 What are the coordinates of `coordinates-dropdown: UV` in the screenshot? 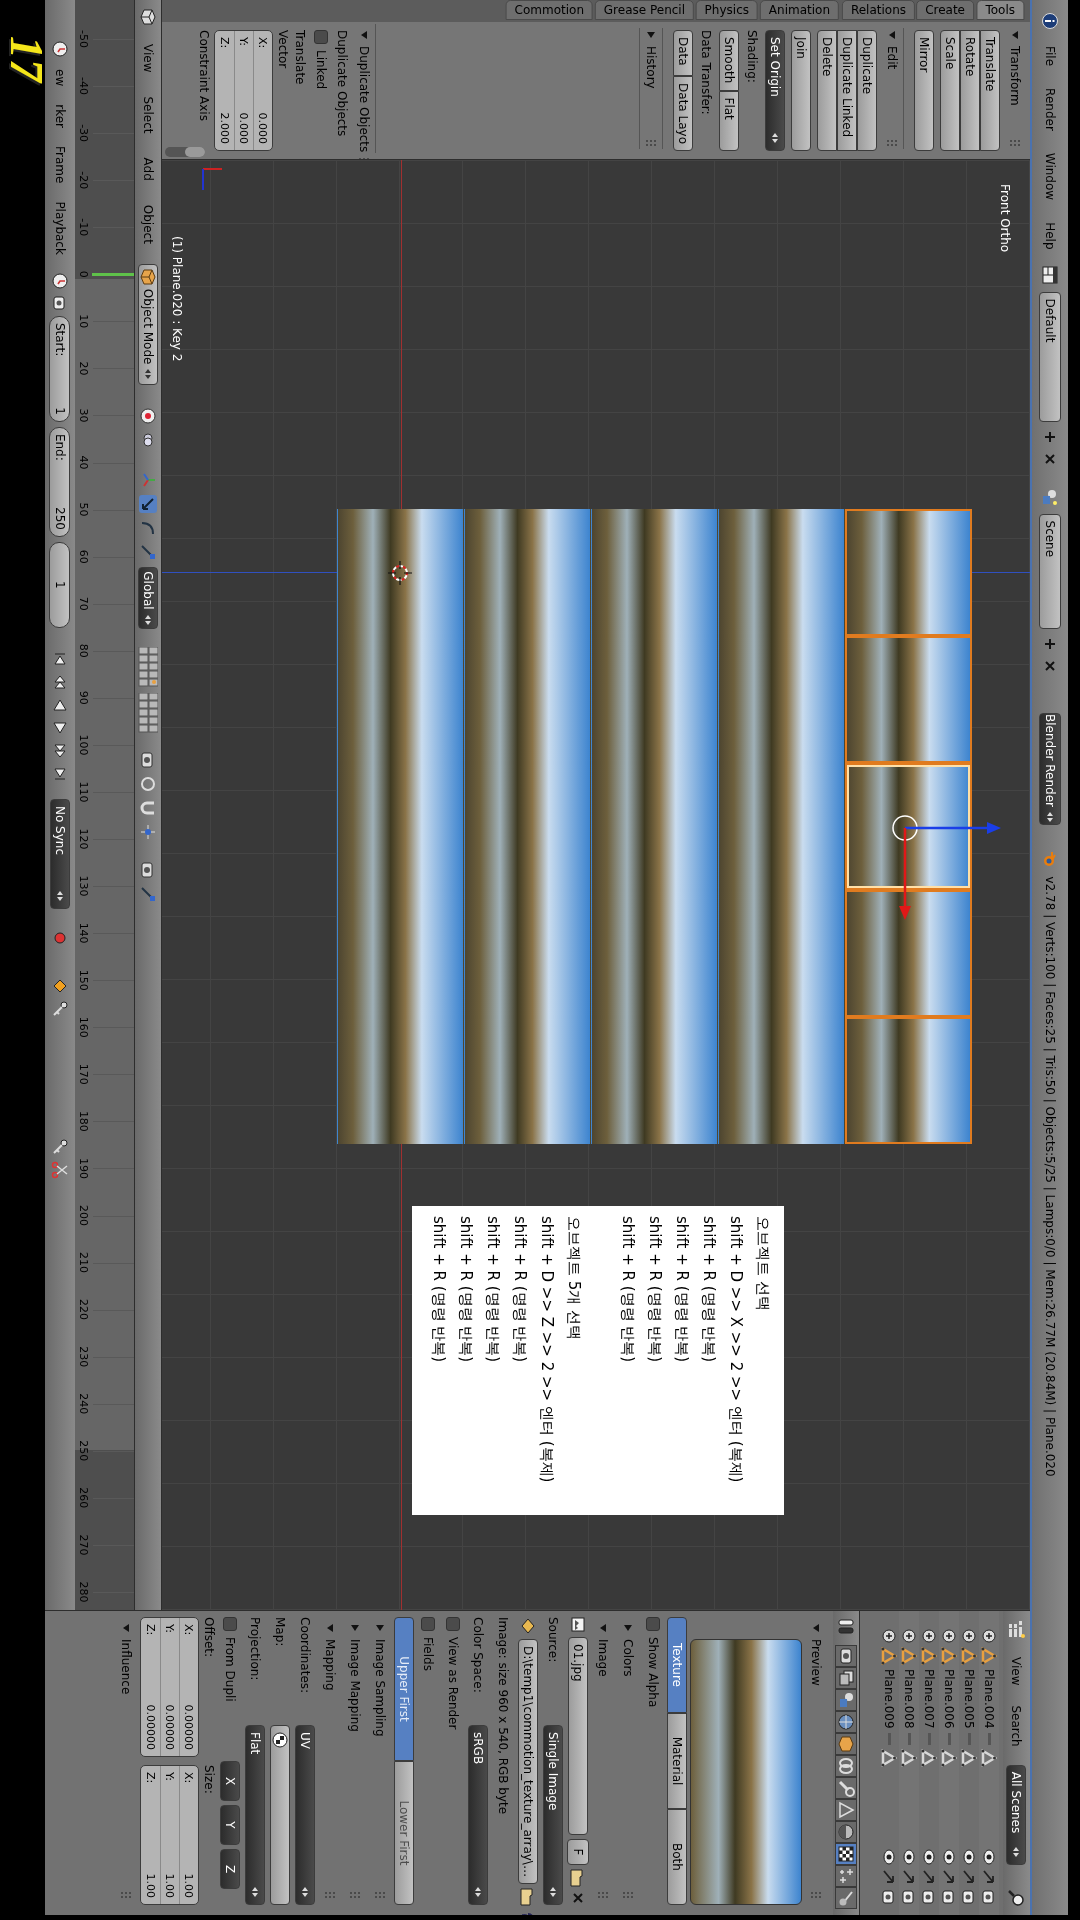 It's located at (305, 1815).